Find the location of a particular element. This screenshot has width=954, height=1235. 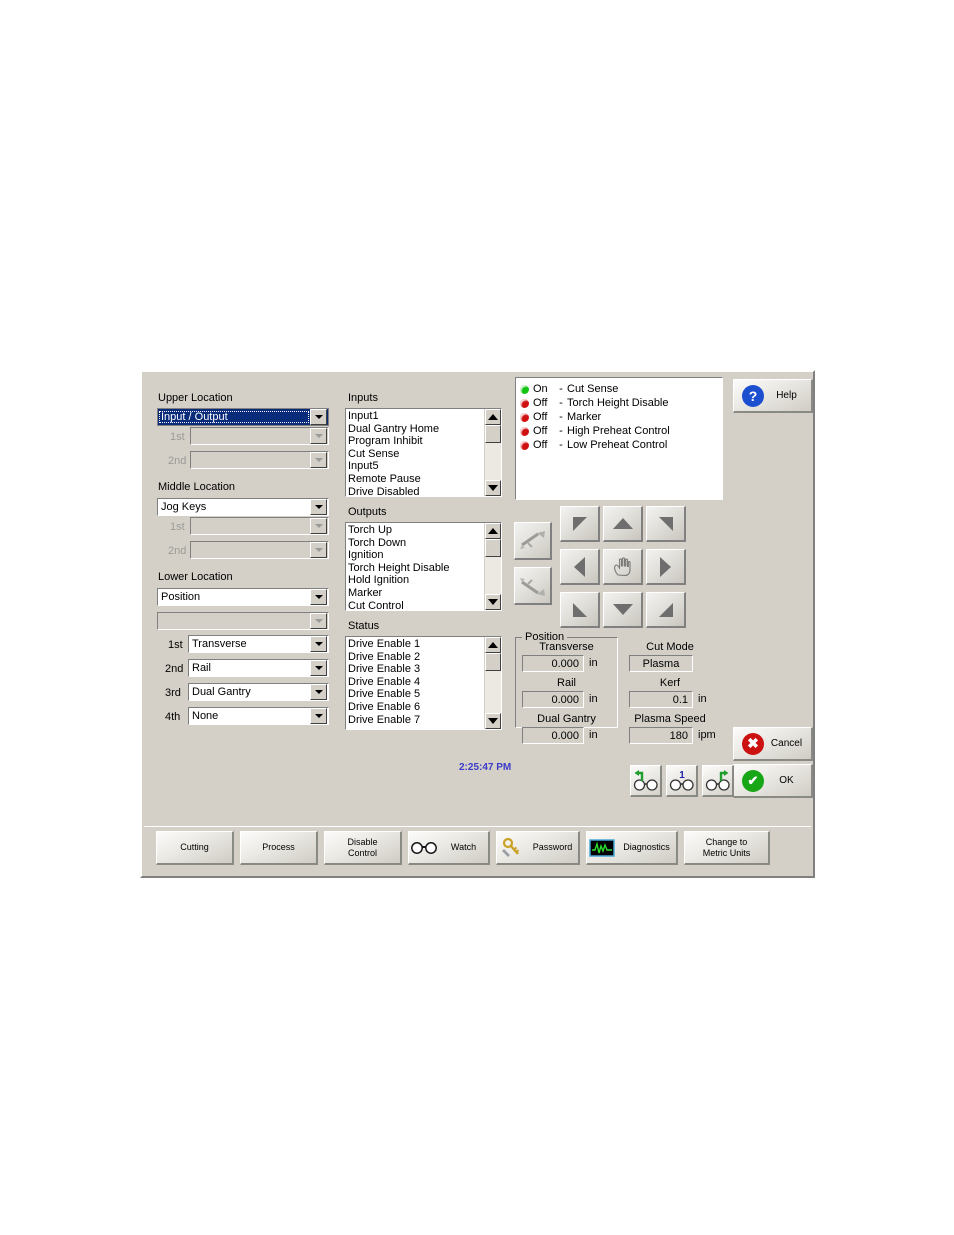

watch-prev-button is located at coordinates (646, 781).